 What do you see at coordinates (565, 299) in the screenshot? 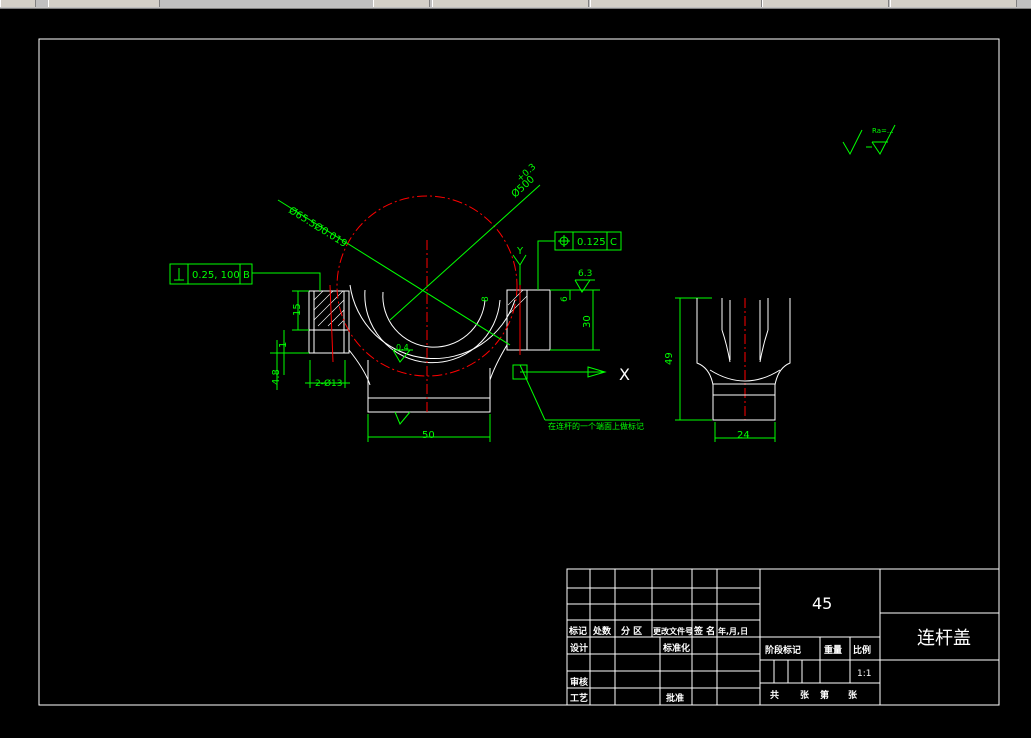
I see `dim-6-text: 6` at bounding box center [565, 299].